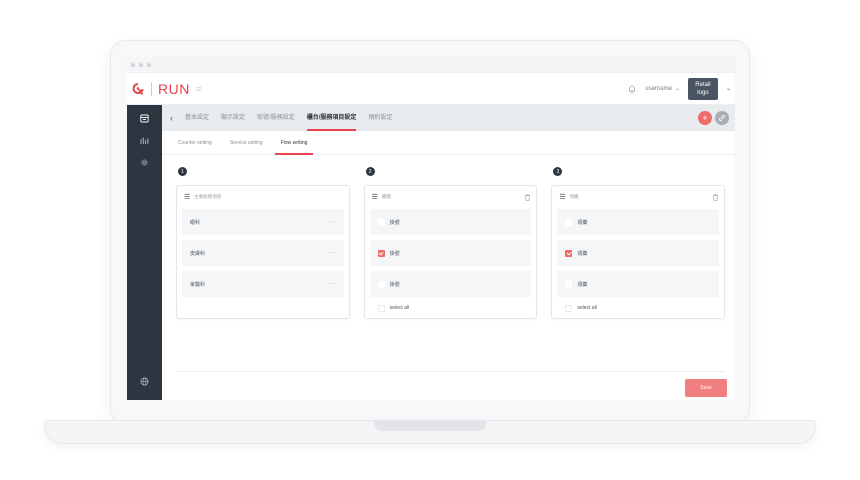 This screenshot has height=480, width=860. Describe the element at coordinates (450, 371) in the screenshot. I see `footer-divider` at that location.